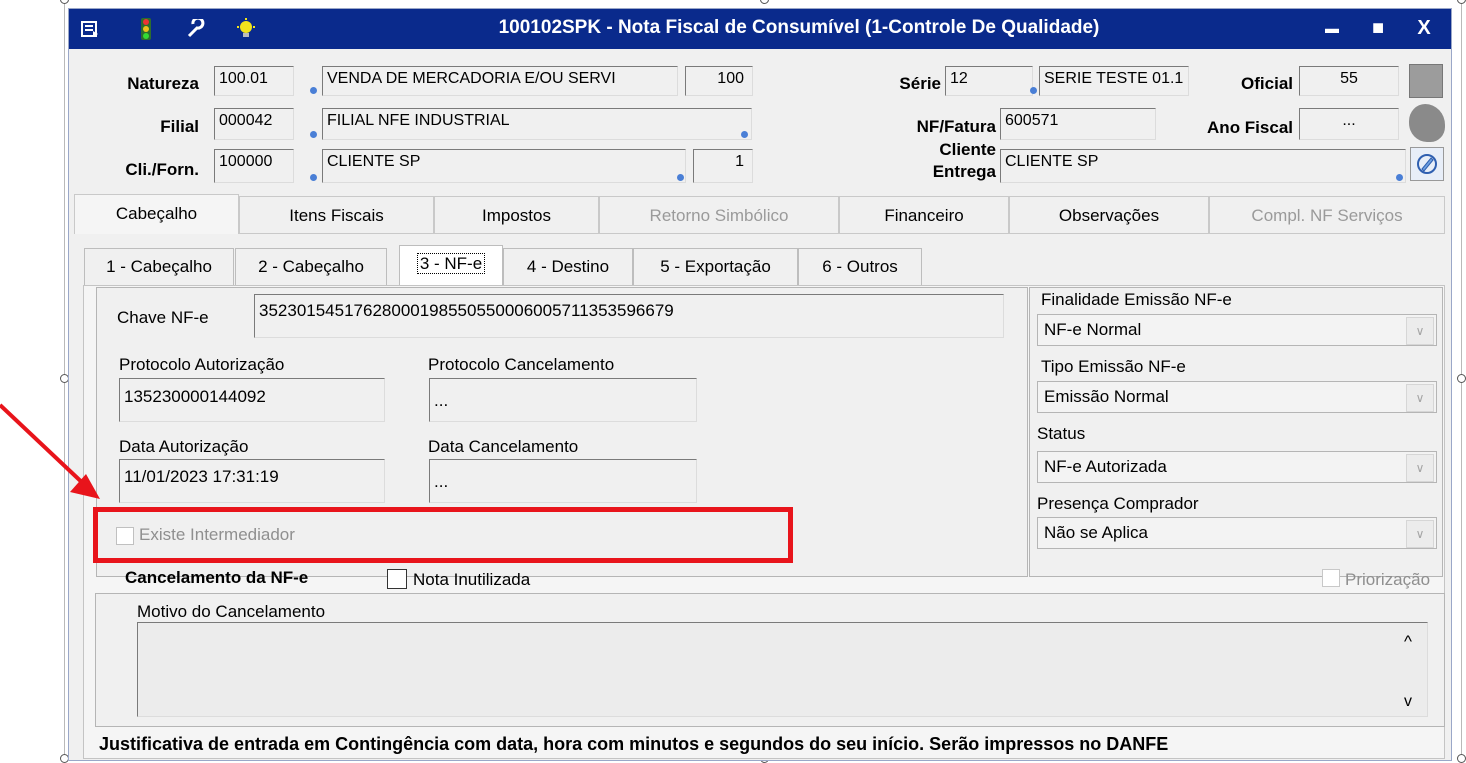 This screenshot has height=763, width=1466. Describe the element at coordinates (1203, 166) in the screenshot. I see `cliente-entrega-field: CLIENTE SP` at that location.